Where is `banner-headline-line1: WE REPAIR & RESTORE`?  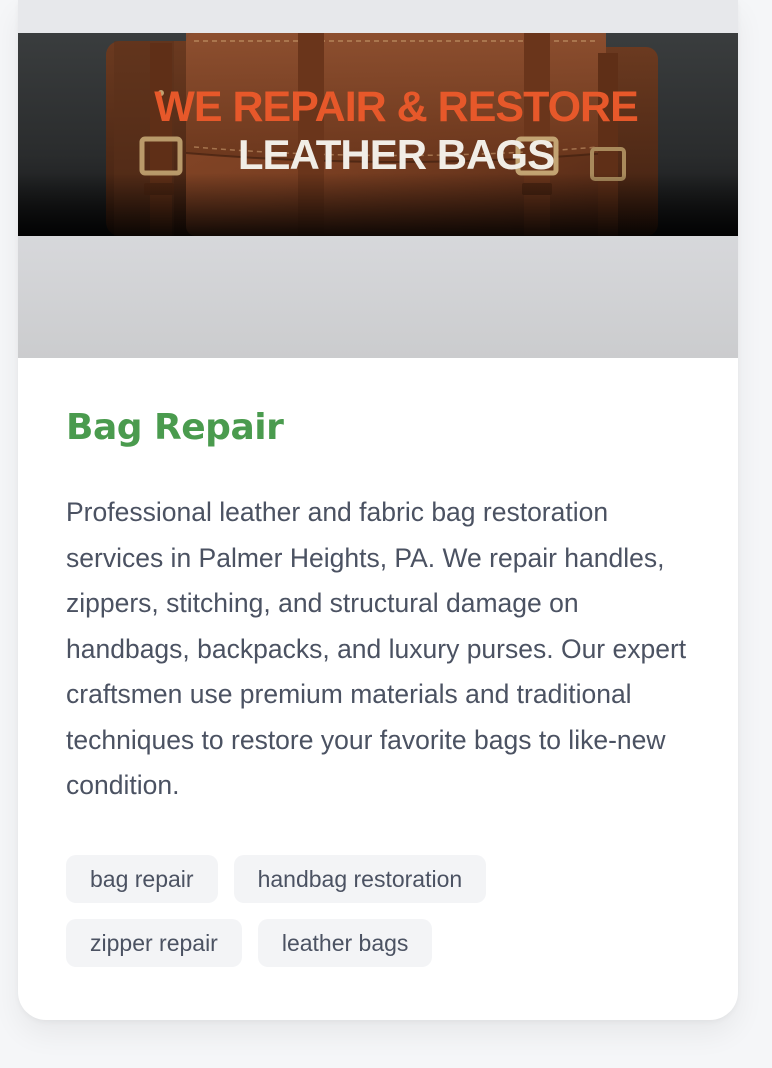
banner-headline-line1: WE REPAIR & RESTORE is located at coordinates (396, 107).